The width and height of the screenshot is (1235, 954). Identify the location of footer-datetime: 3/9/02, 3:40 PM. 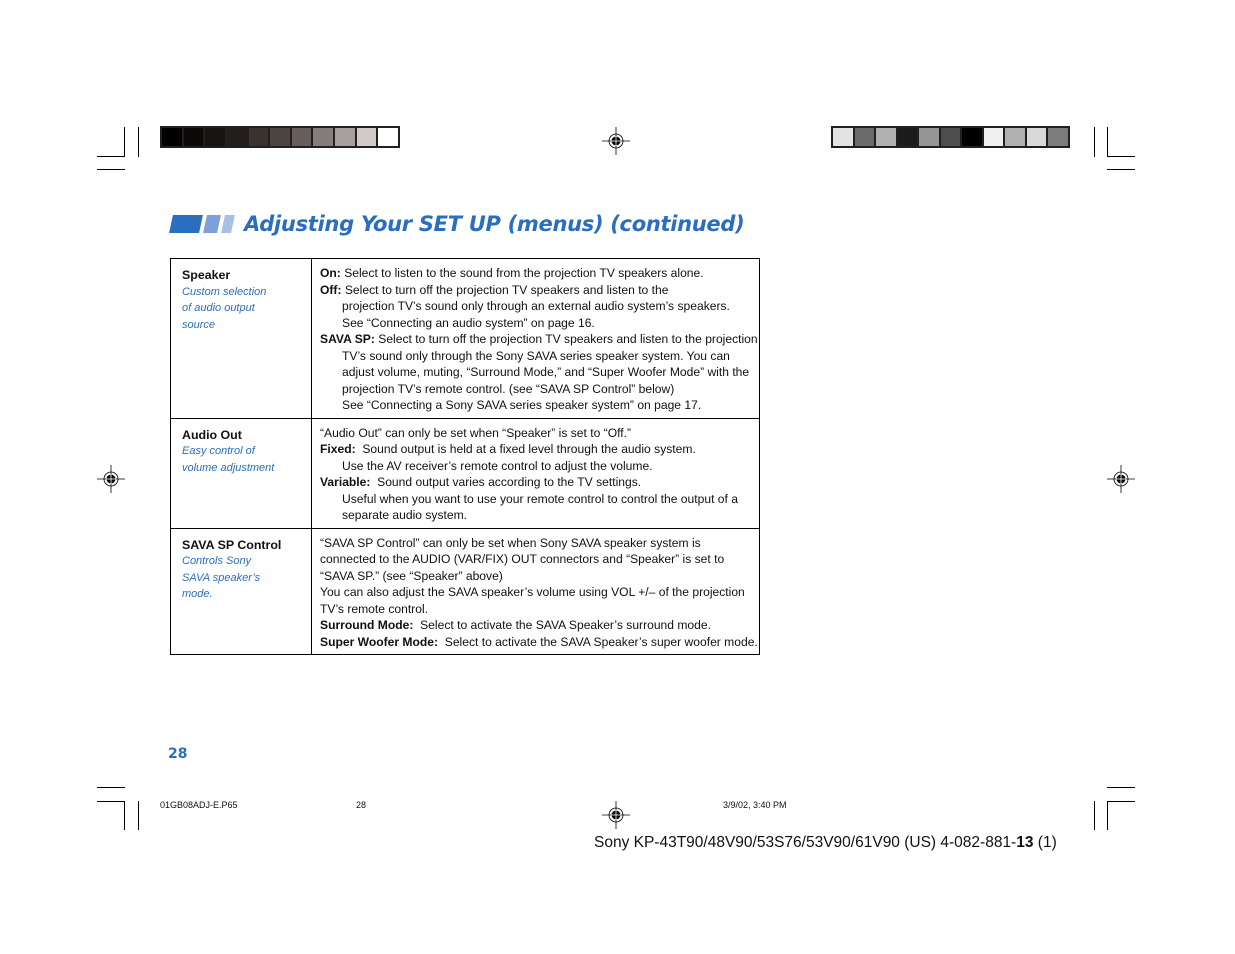
(755, 805).